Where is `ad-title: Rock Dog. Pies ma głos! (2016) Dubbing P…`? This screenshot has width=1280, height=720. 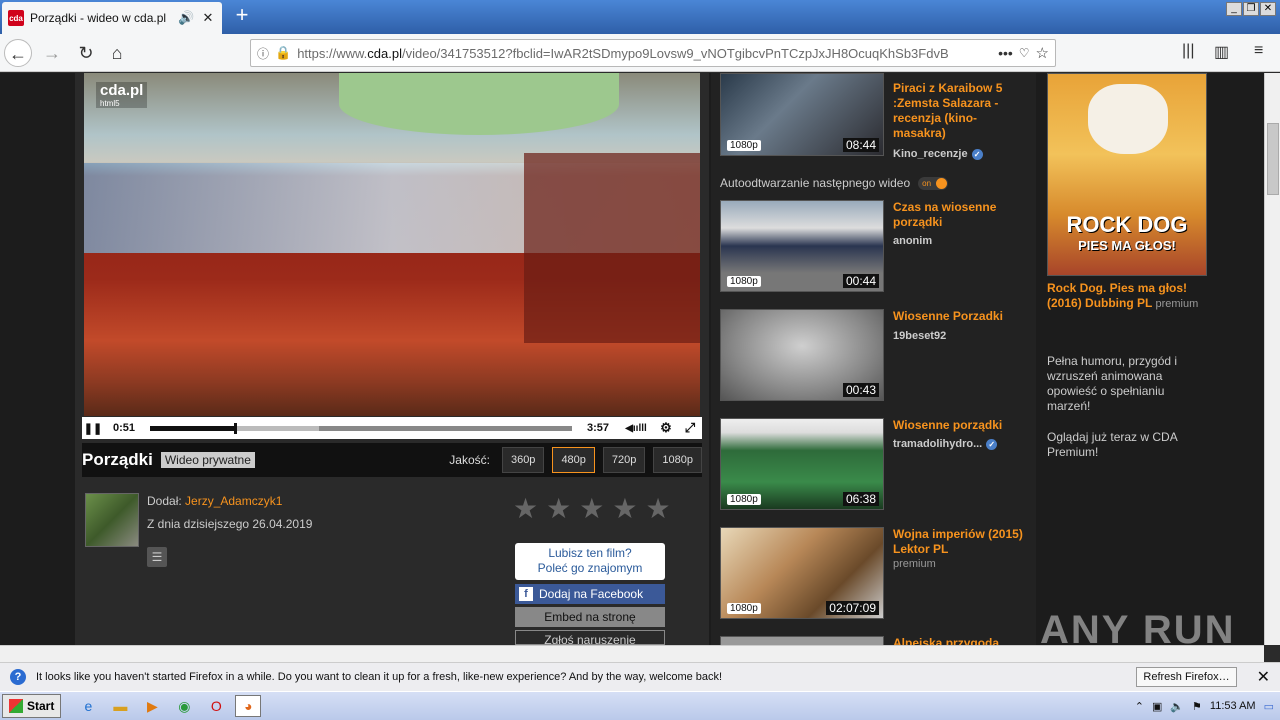 ad-title: Rock Dog. Pies ma głos! (2016) Dubbing P… is located at coordinates (1132, 296).